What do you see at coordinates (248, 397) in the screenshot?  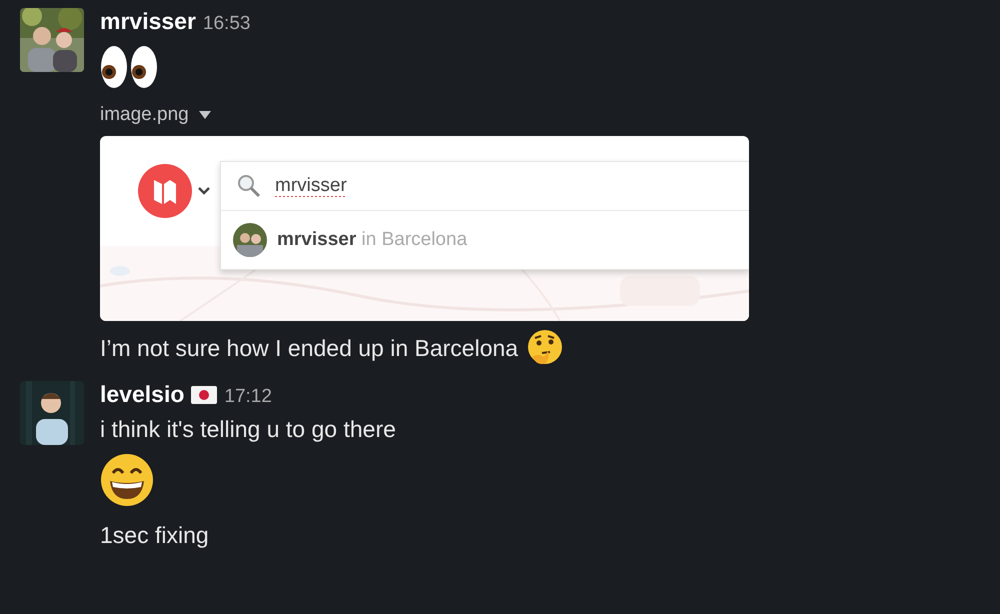 I see `message-time: 17:12` at bounding box center [248, 397].